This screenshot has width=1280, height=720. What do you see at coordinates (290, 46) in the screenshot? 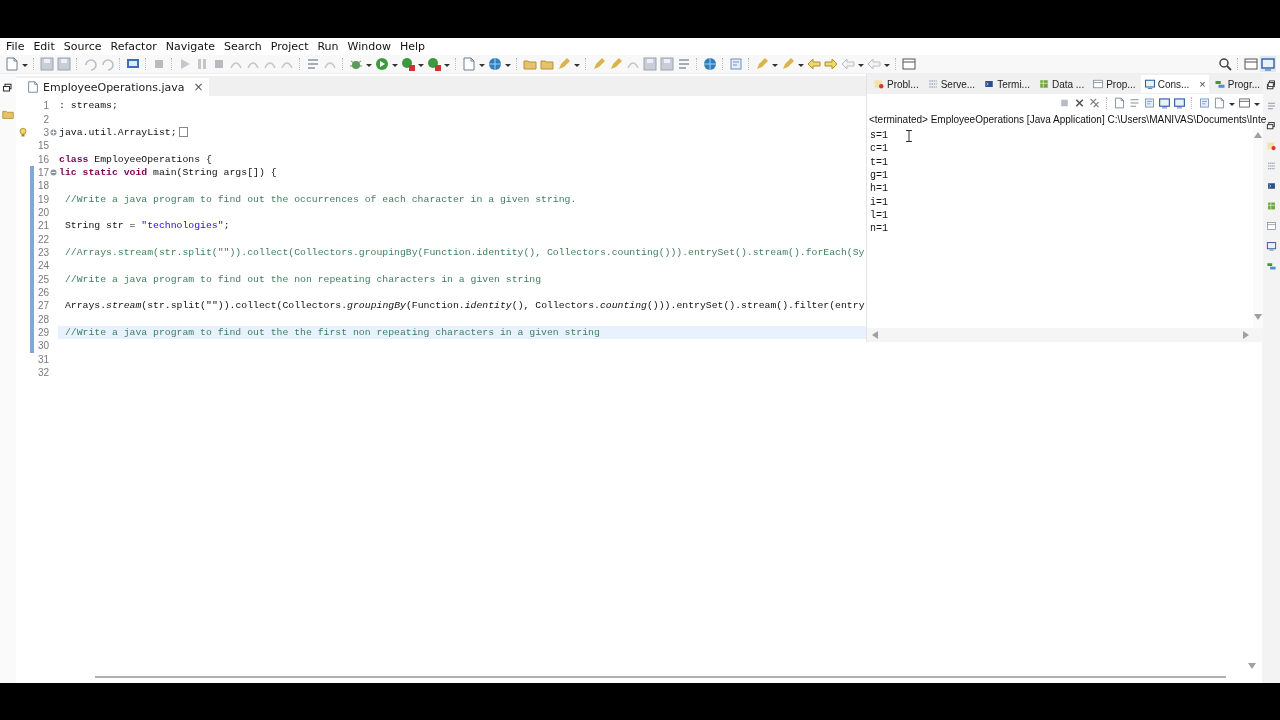
I see `menu-item: Project` at bounding box center [290, 46].